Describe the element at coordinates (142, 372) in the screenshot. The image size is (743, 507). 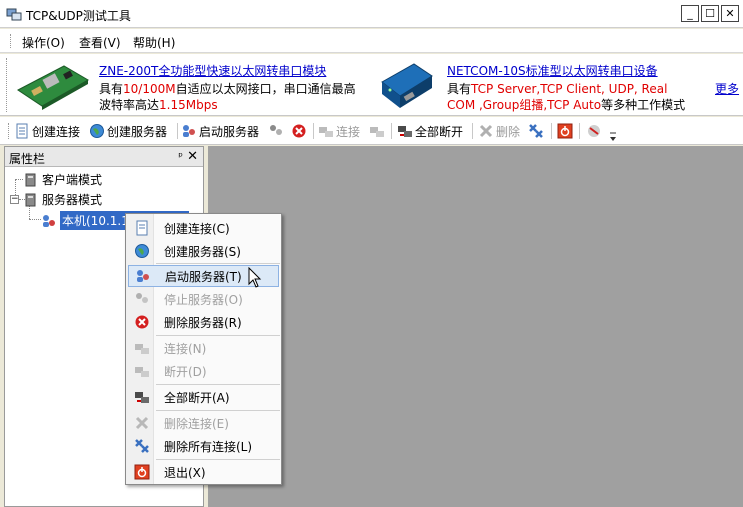
I see `disconnect-icon` at that location.